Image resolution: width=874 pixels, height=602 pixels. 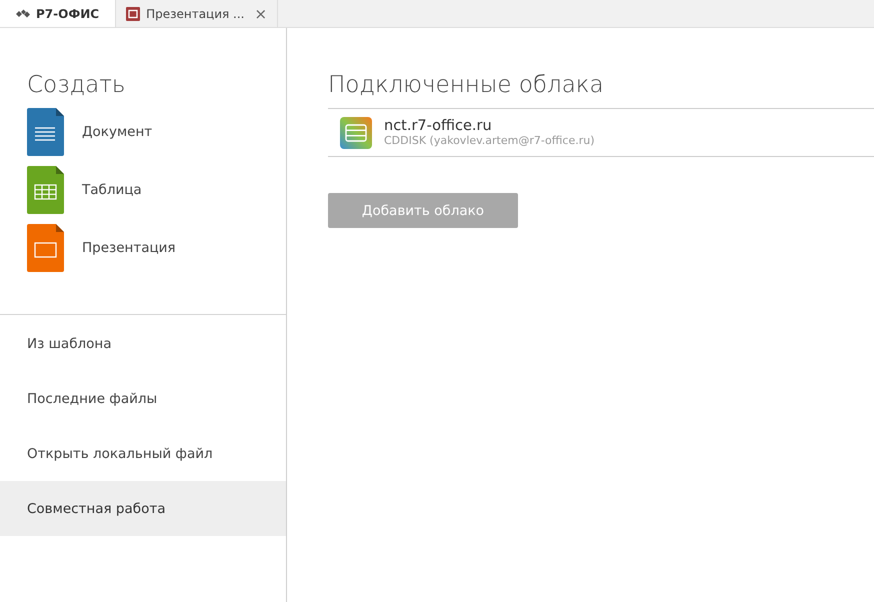 What do you see at coordinates (58, 13) in the screenshot?
I see `tab: Р7-ОФИС` at bounding box center [58, 13].